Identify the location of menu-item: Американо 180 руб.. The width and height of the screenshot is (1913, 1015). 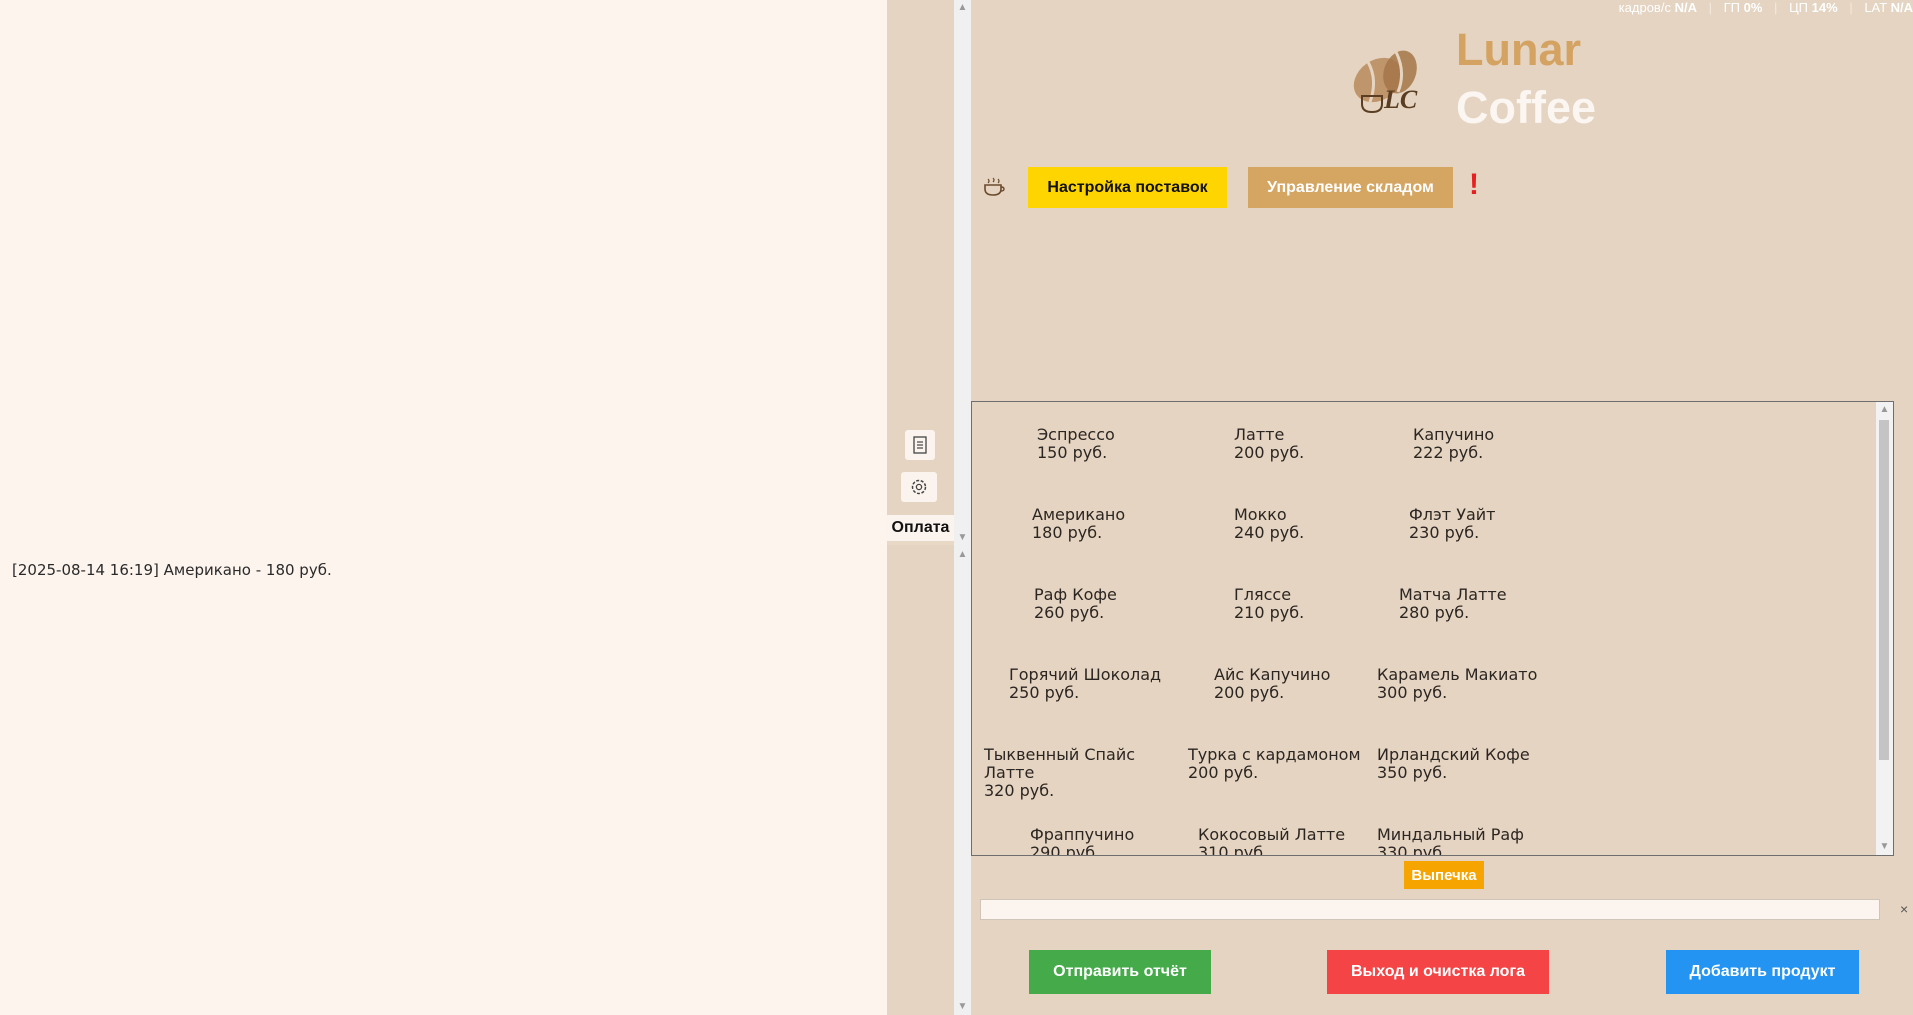
(1126, 524).